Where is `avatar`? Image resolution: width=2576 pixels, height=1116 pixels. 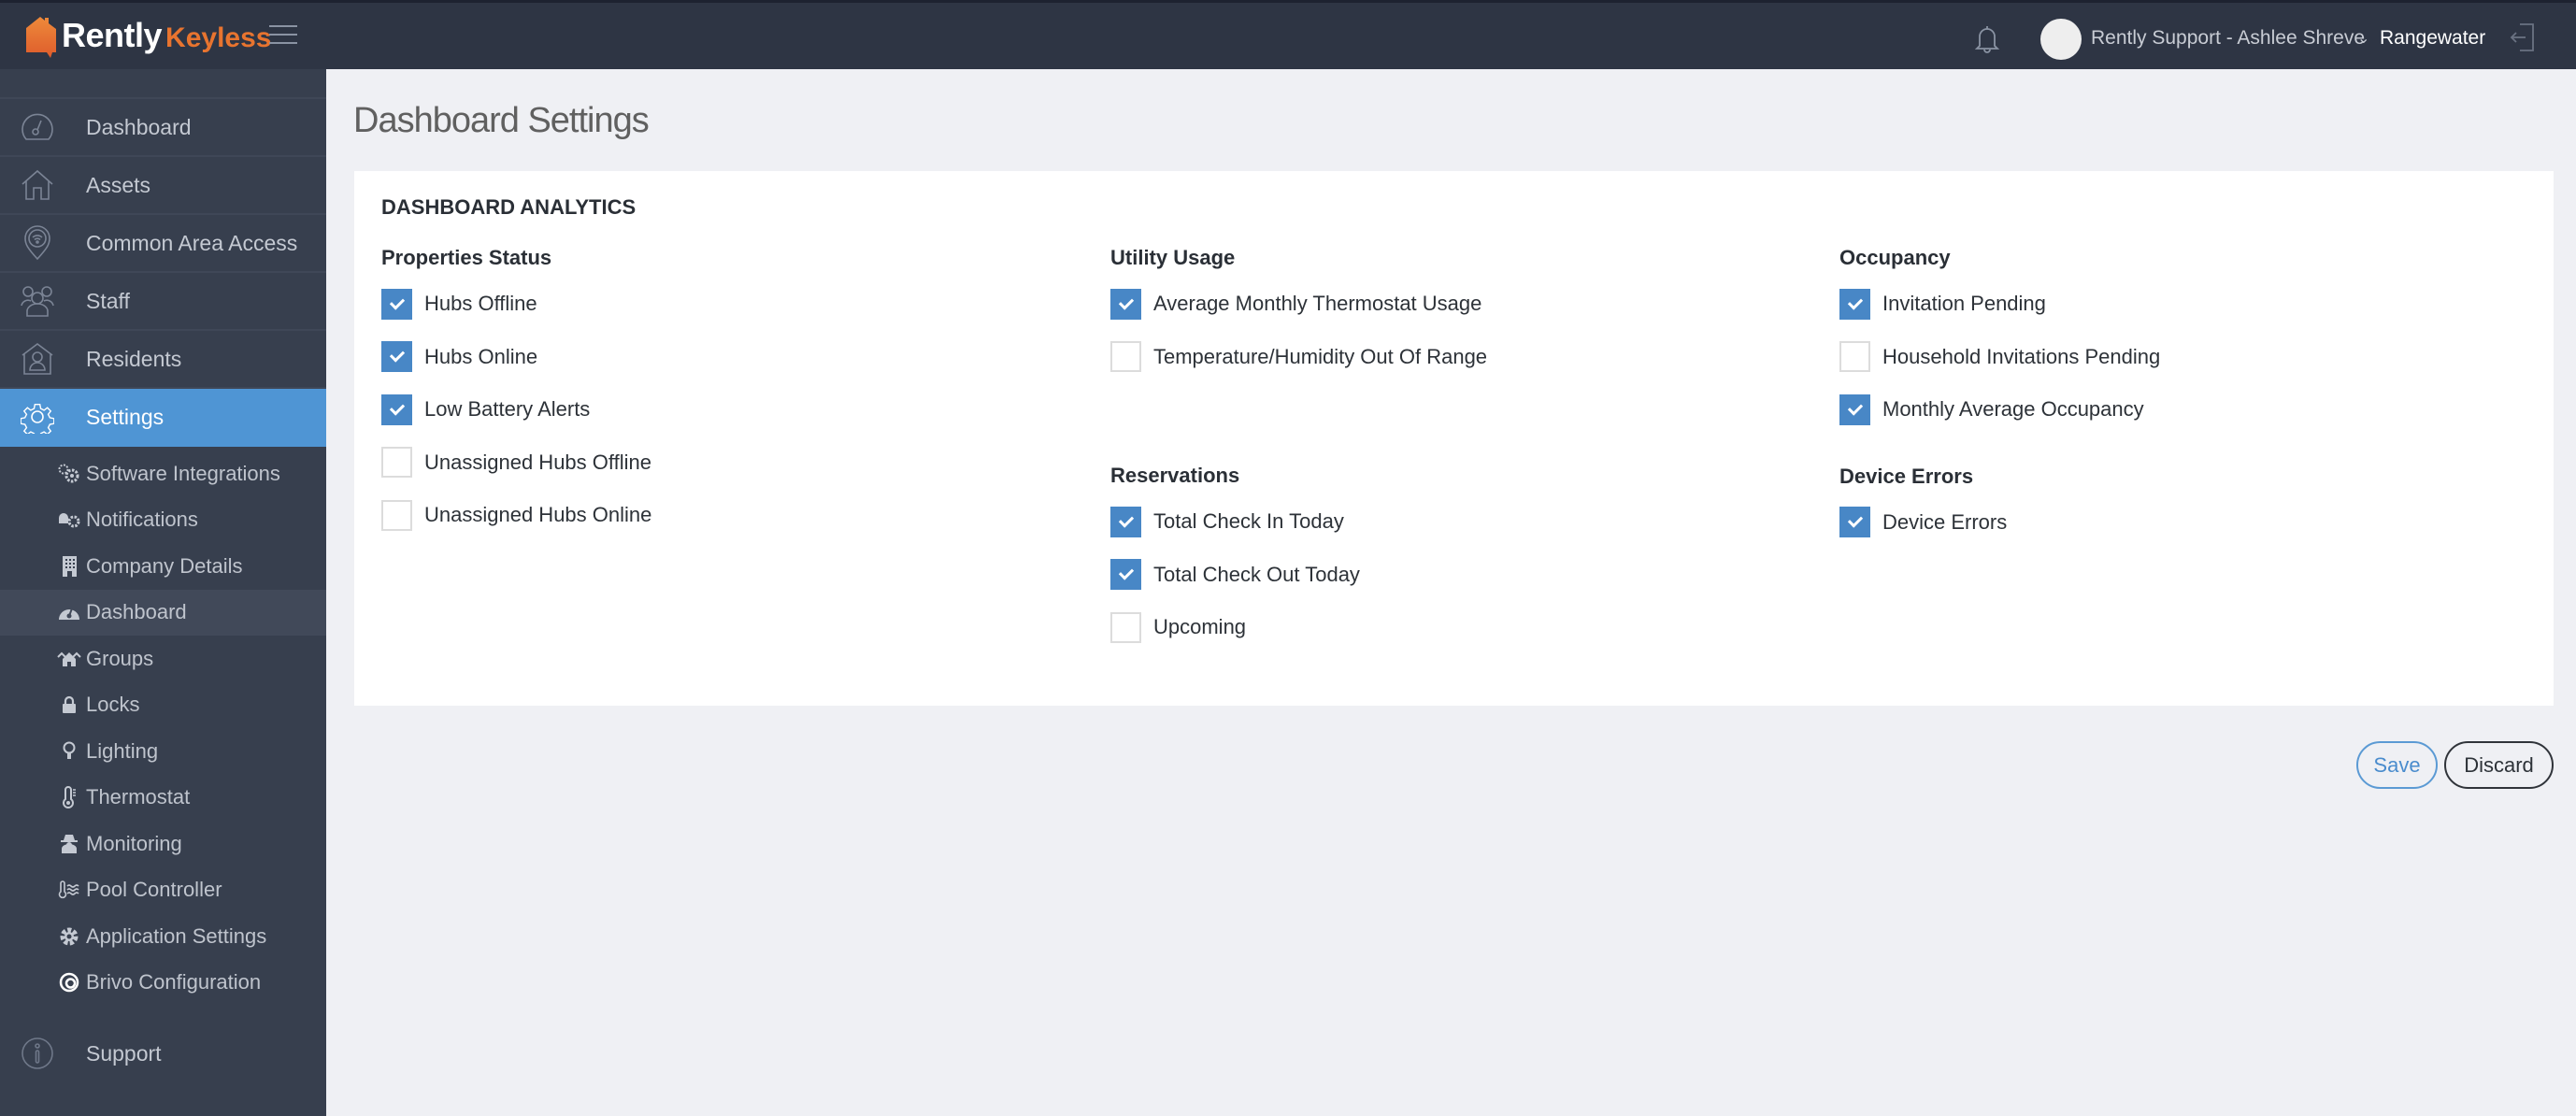
avatar is located at coordinates (2061, 39).